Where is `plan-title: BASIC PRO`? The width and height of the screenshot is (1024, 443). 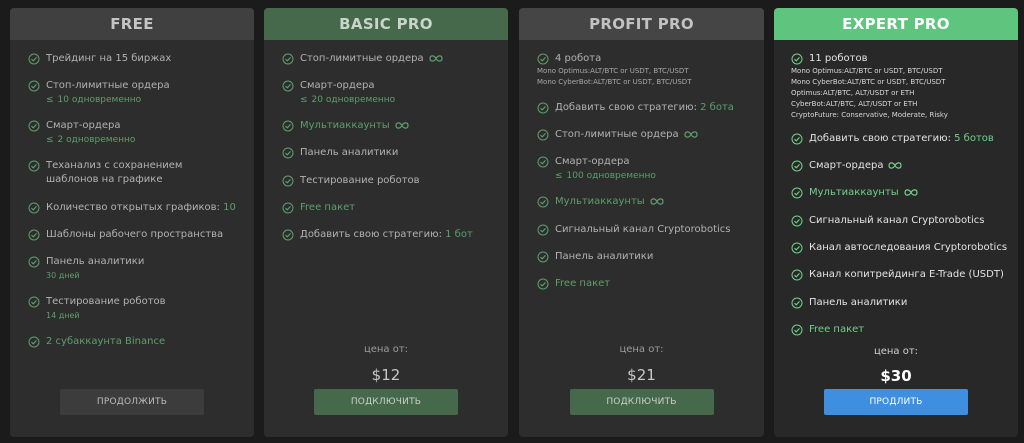
plan-title: BASIC PRO is located at coordinates (386, 24).